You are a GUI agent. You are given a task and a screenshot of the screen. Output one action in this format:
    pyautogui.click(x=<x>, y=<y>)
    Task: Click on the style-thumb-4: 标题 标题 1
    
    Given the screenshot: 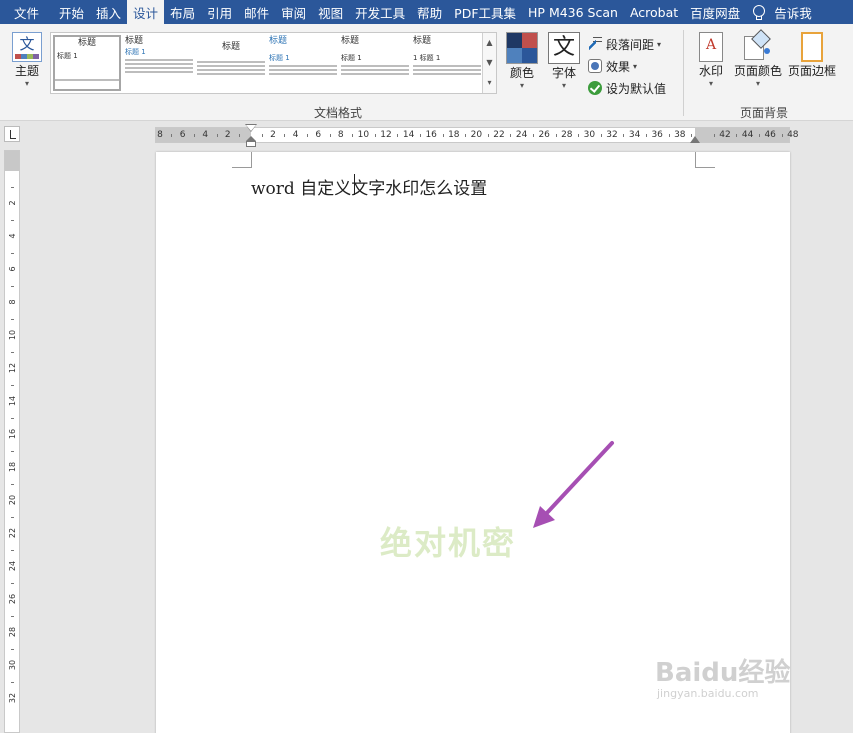 What is the action you would take?
    pyautogui.click(x=375, y=63)
    